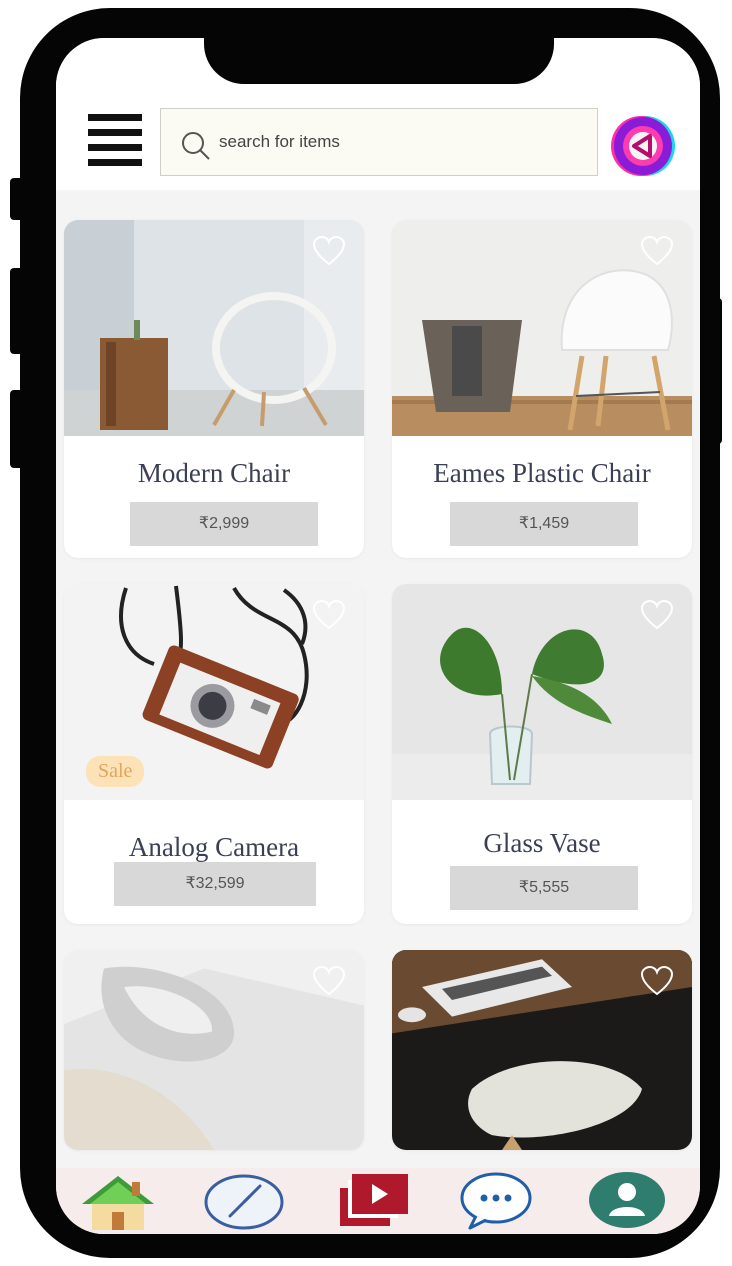  I want to click on bottom-navigation-bar, so click(378, 1201).